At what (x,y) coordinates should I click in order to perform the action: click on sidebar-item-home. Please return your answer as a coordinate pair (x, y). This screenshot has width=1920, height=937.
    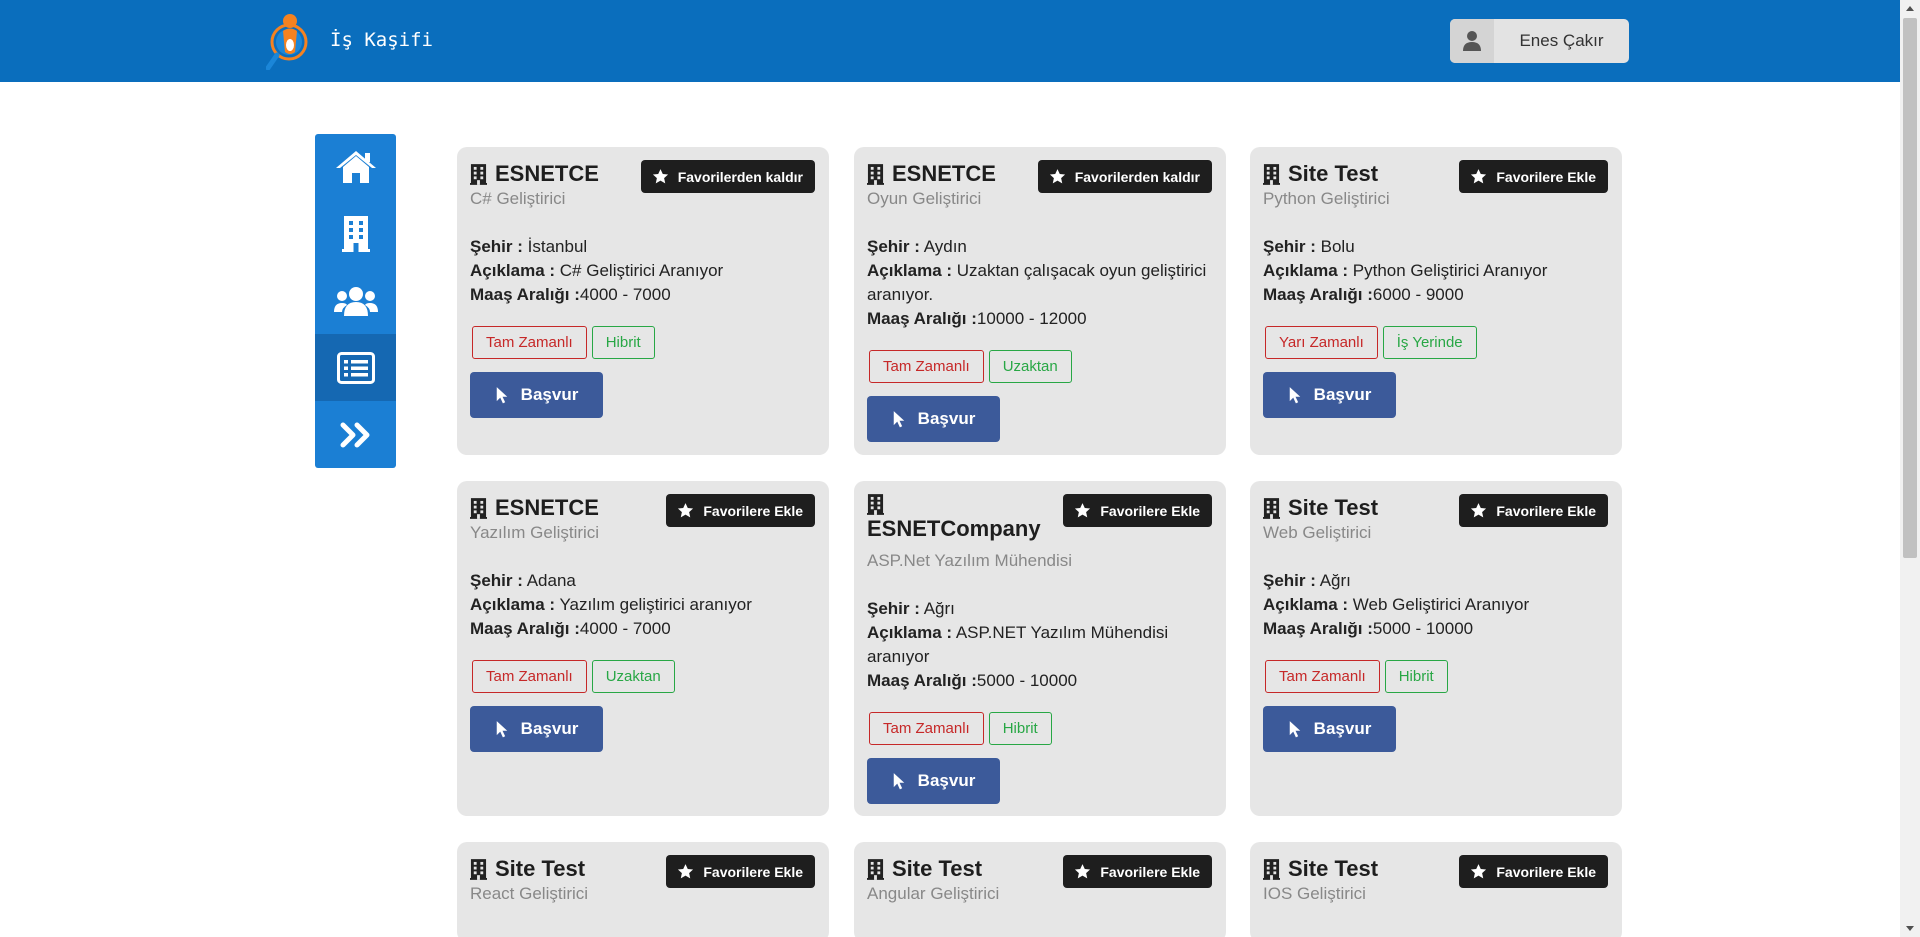
    Looking at the image, I should click on (355, 167).